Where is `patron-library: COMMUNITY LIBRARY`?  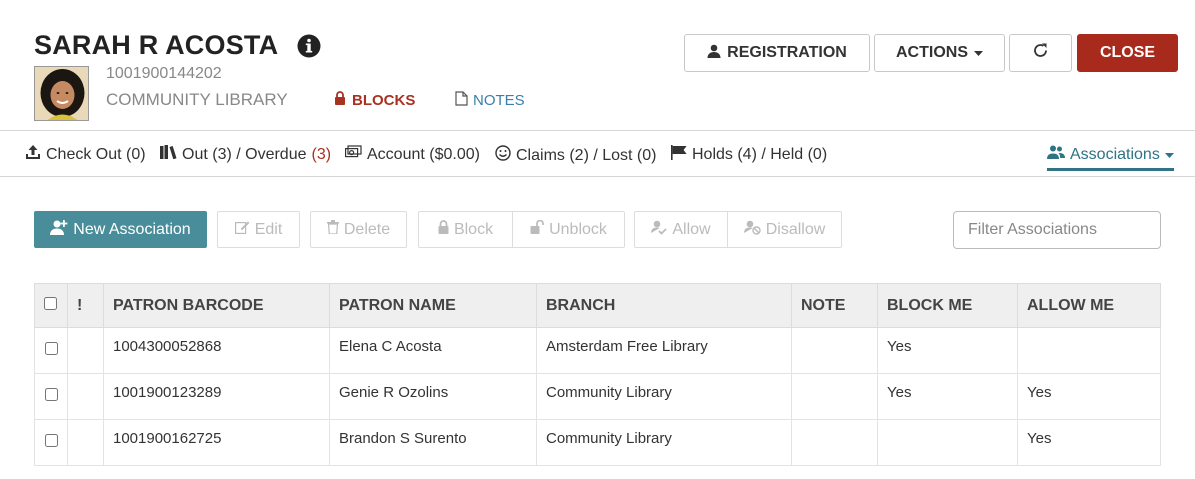
patron-library: COMMUNITY LIBRARY is located at coordinates (197, 99).